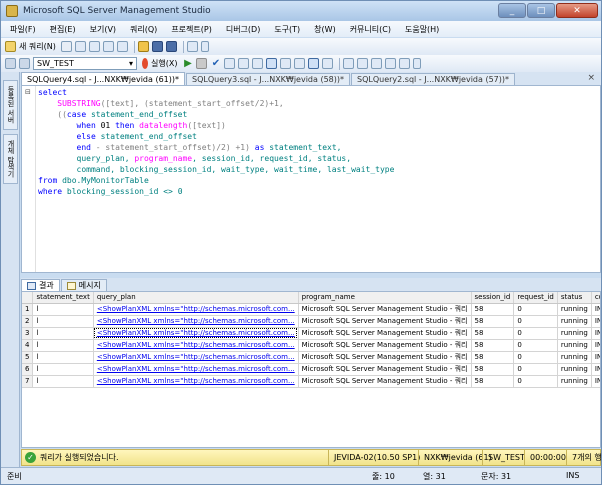 Image resolution: width=602 pixels, height=485 pixels. What do you see at coordinates (244, 63) in the screenshot?
I see `query-designer-icon` at bounding box center [244, 63].